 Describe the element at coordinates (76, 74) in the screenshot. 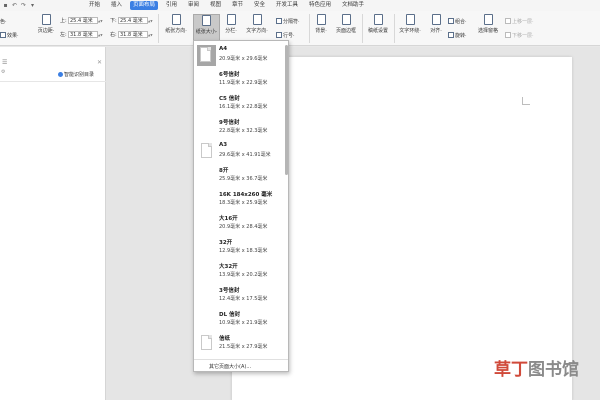

I see `smart-toc-button: 智能识别目录` at that location.